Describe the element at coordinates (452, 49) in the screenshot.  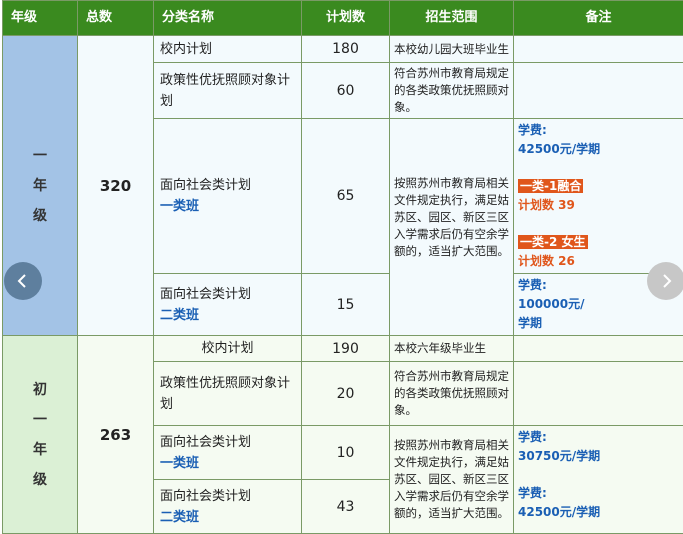
I see `enrollment-range: 本校幼儿园大班毕业生` at that location.